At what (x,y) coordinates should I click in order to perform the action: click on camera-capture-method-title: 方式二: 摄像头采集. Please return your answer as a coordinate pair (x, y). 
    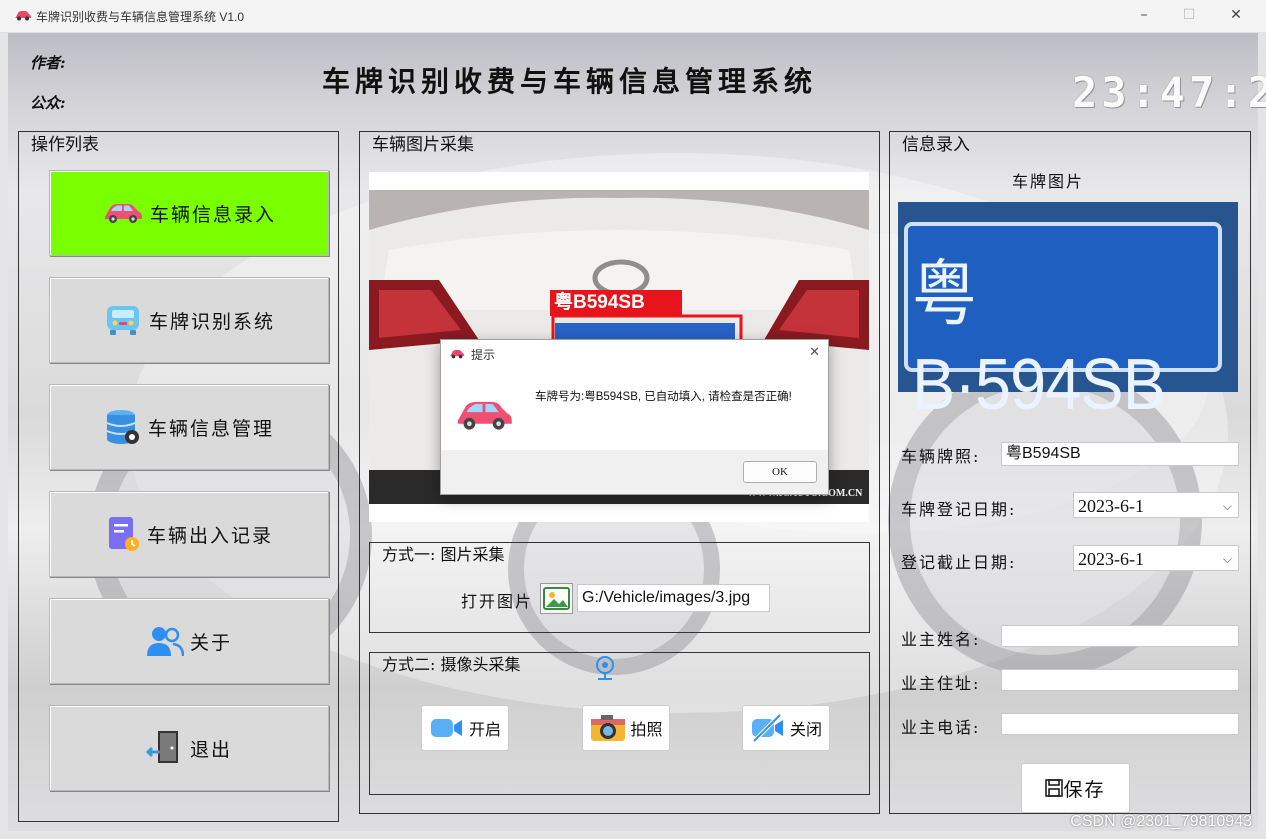
    Looking at the image, I should click on (451, 664).